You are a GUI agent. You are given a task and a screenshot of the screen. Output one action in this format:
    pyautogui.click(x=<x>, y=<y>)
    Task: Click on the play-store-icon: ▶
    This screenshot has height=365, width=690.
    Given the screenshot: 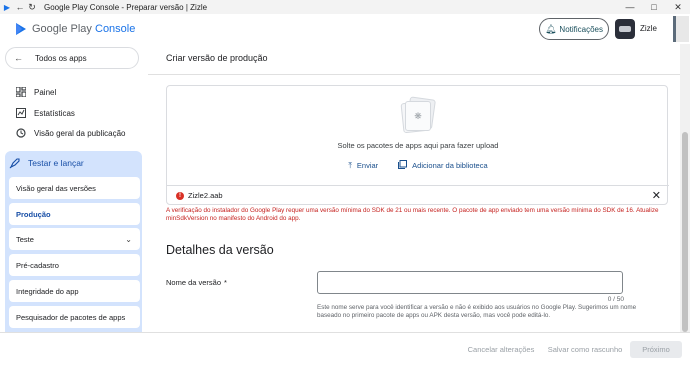 What is the action you would take?
    pyautogui.click(x=7, y=7)
    